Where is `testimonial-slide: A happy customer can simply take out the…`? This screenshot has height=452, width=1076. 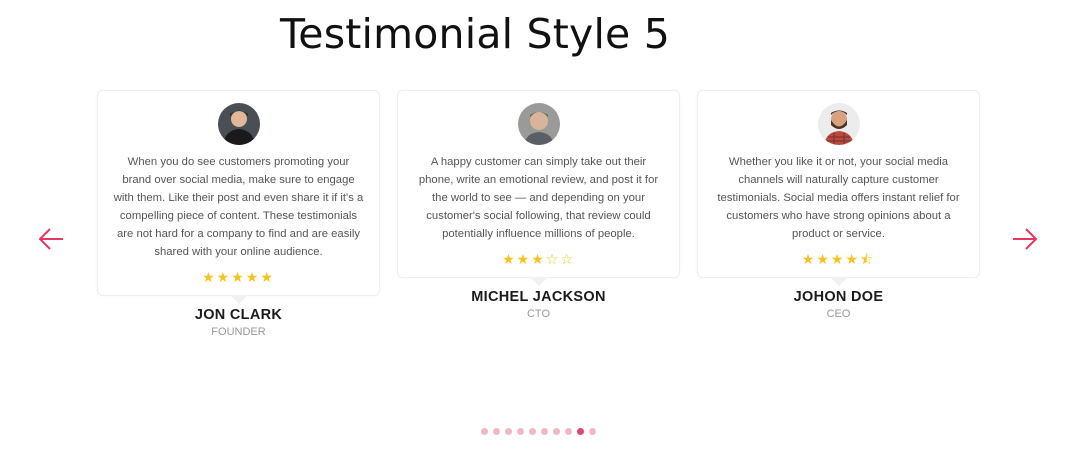
testimonial-slide: A happy customer can simply take out the… is located at coordinates (538, 205).